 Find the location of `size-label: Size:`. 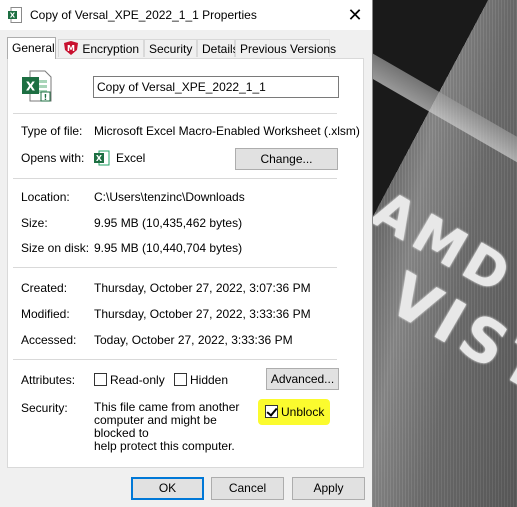

size-label: Size: is located at coordinates (34, 223).